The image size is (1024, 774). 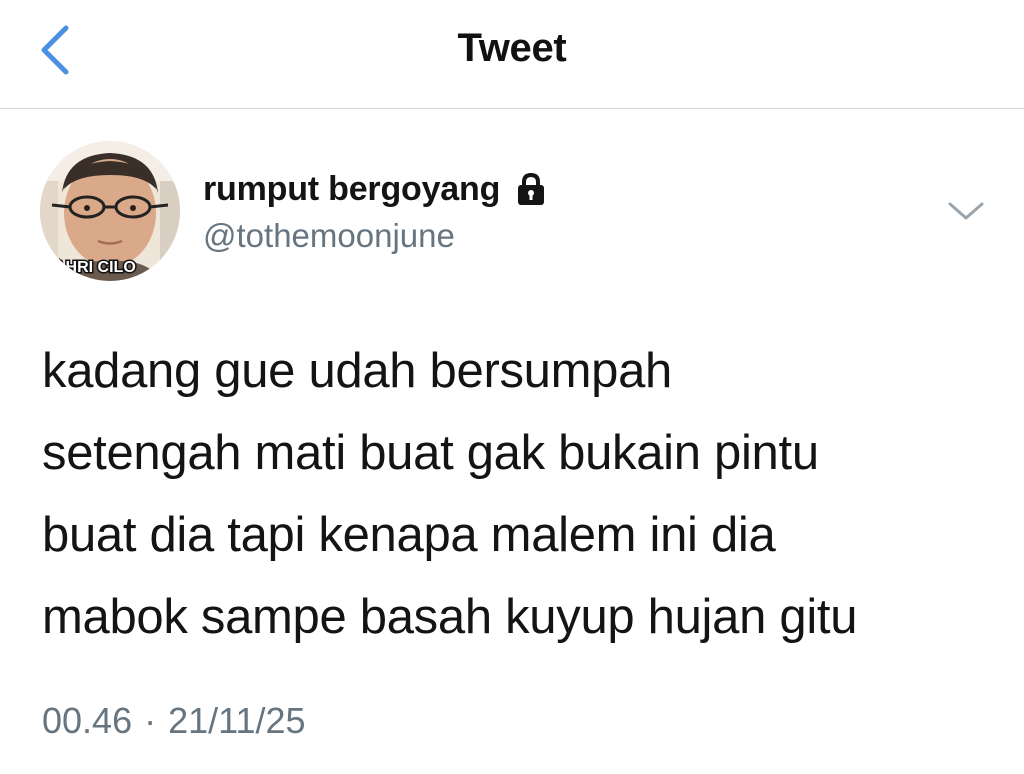 What do you see at coordinates (357, 371) in the screenshot?
I see `tweet-text-line: kadang gue udah bersumpah` at bounding box center [357, 371].